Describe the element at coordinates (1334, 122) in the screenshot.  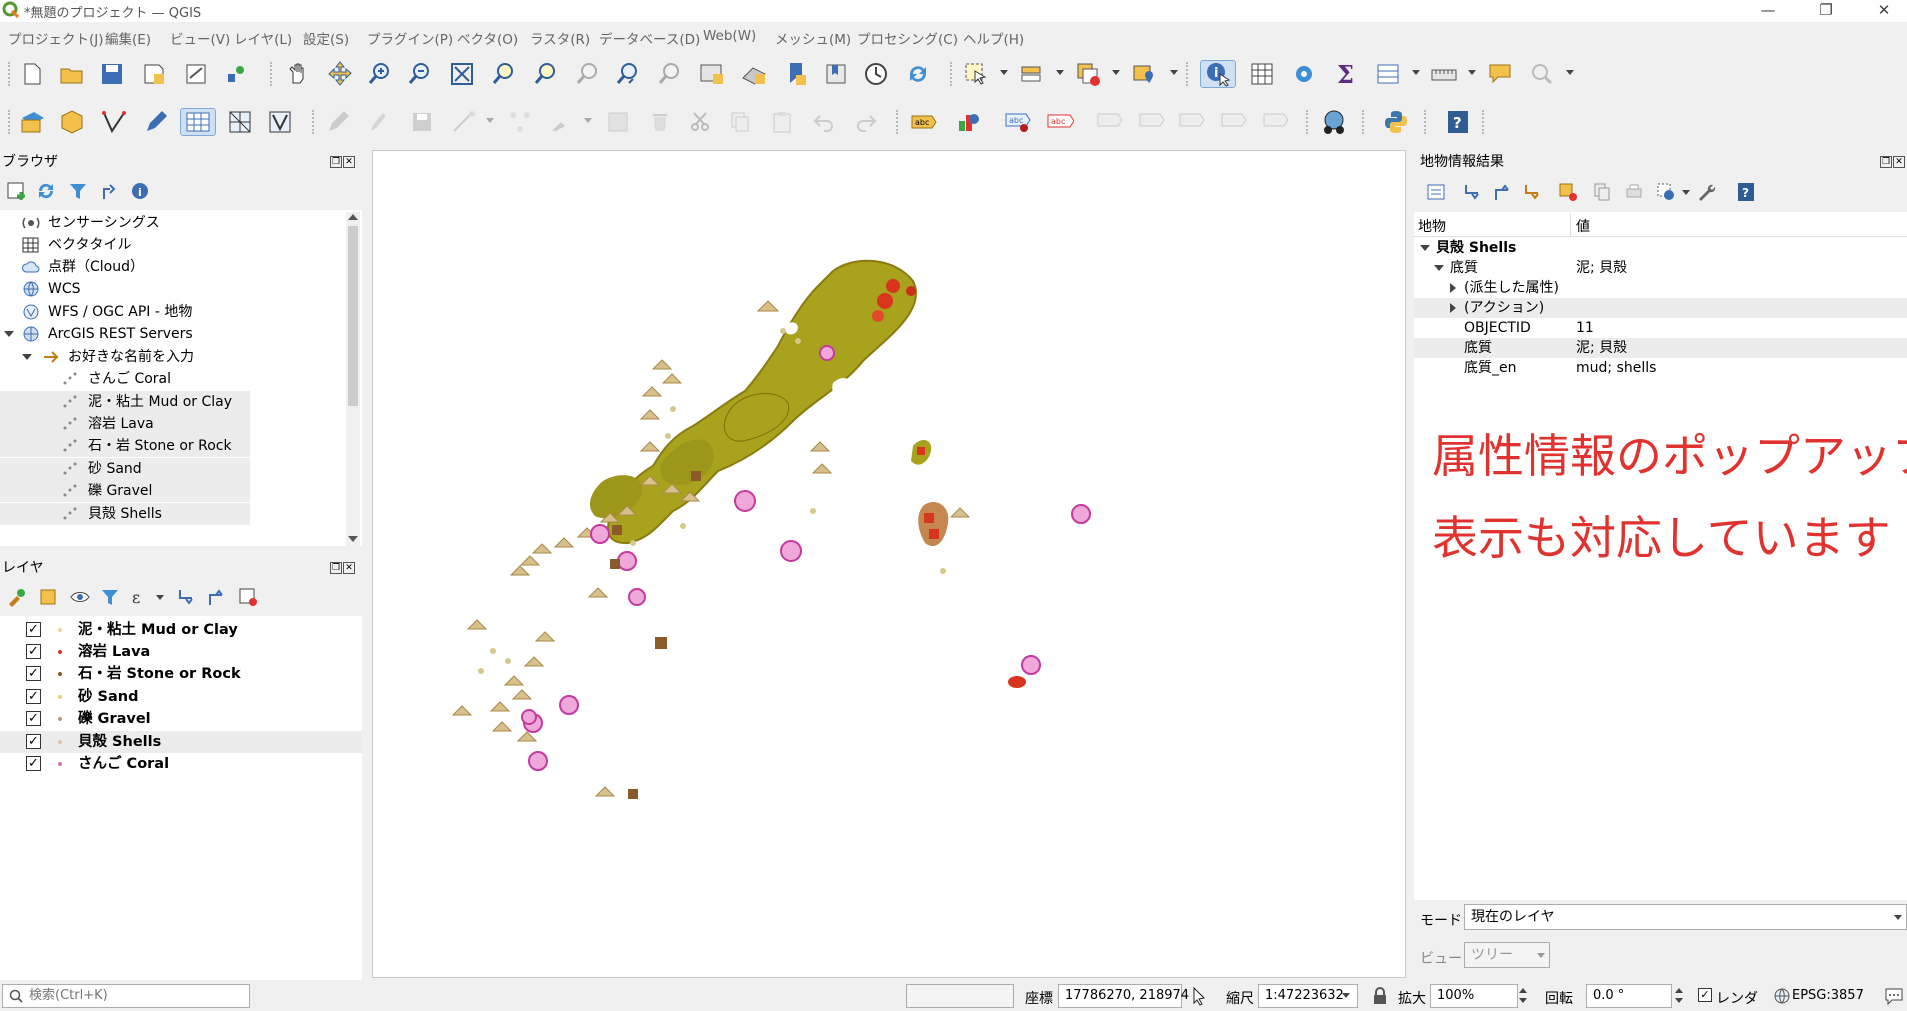
I see `quickosm-plugin-icon` at that location.